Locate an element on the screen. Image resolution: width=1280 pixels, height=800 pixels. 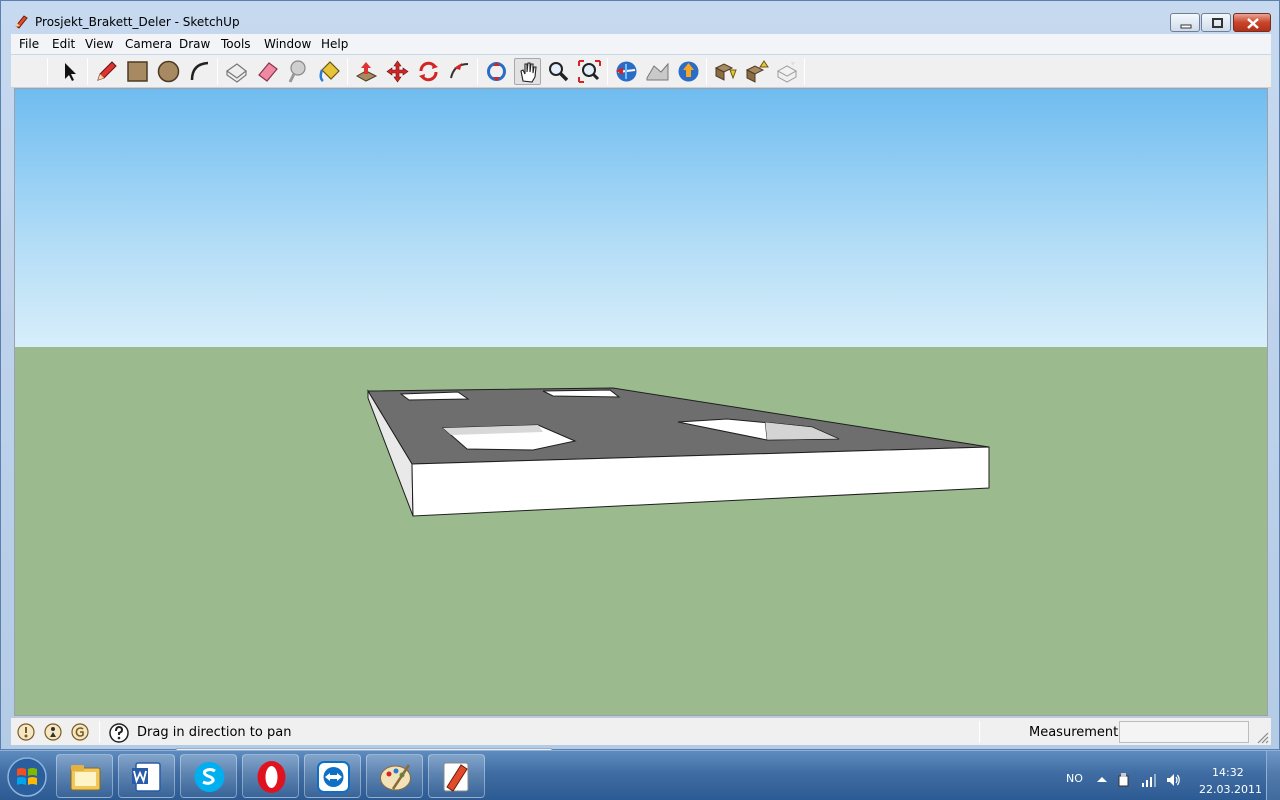
close-button is located at coordinates (1252, 22).